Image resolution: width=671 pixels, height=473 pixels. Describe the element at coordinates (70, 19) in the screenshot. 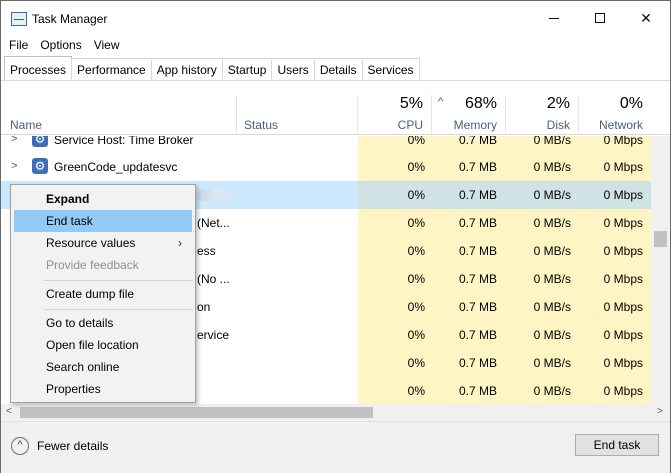

I see `window-title: Task Manager` at that location.